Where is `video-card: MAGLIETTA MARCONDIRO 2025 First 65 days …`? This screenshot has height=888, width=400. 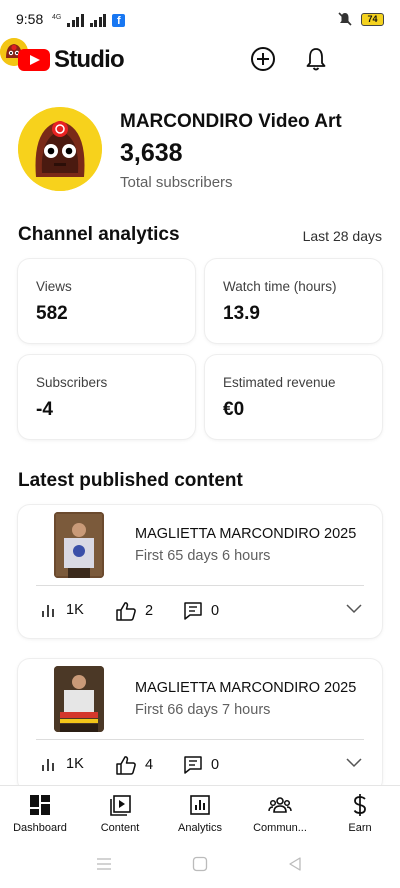 video-card: MAGLIETTA MARCONDIRO 2025 First 65 days … is located at coordinates (200, 571).